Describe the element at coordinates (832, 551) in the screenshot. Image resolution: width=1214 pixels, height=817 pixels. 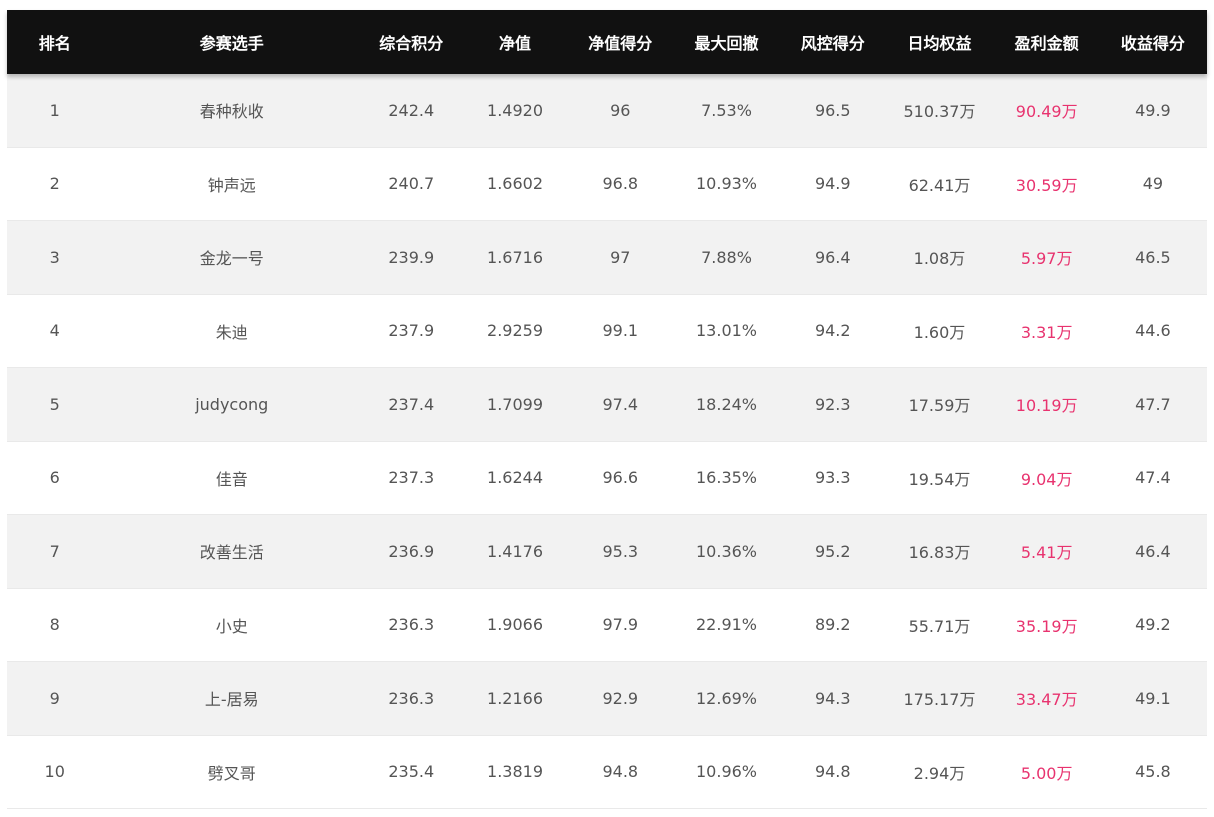
I see `risk-score-cell: 95.2` at that location.